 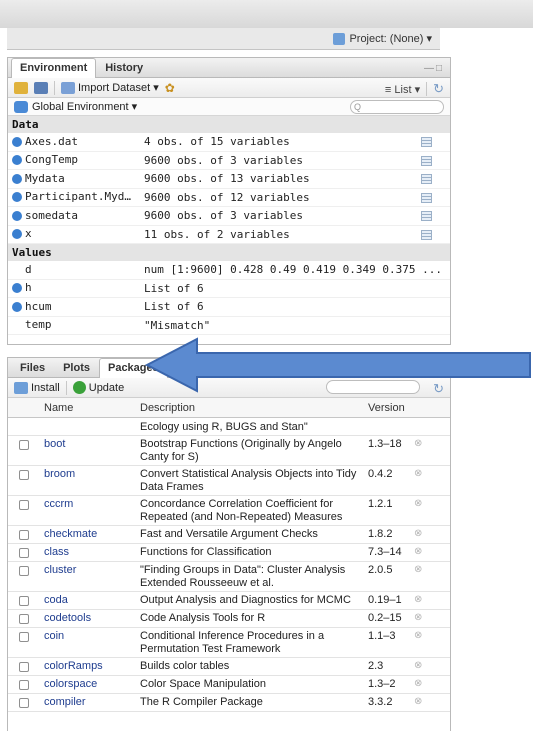 I want to click on variable-name: hcum, so click(x=38, y=306).